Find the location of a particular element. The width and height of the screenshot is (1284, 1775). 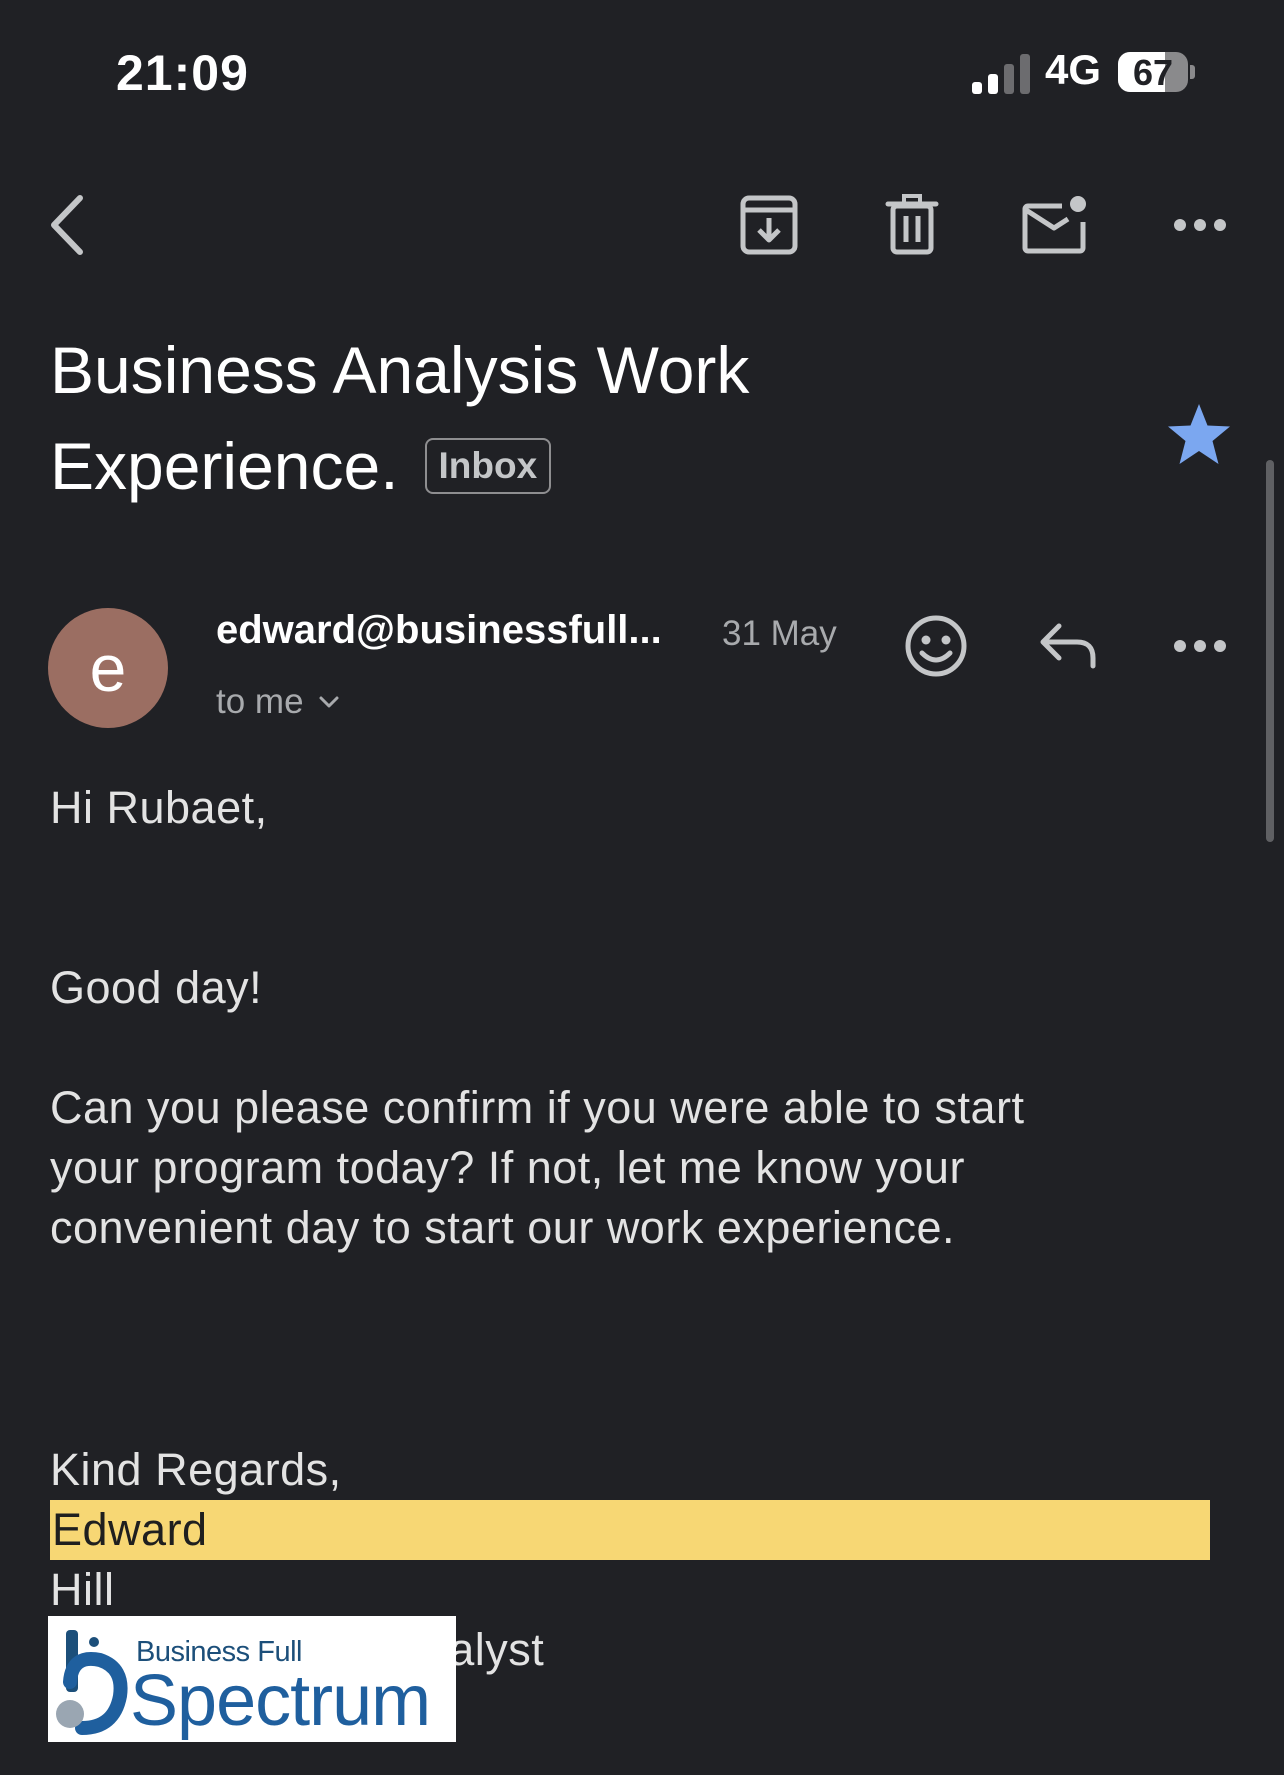

email-greeting: Hi Rubaet, is located at coordinates (159, 807).